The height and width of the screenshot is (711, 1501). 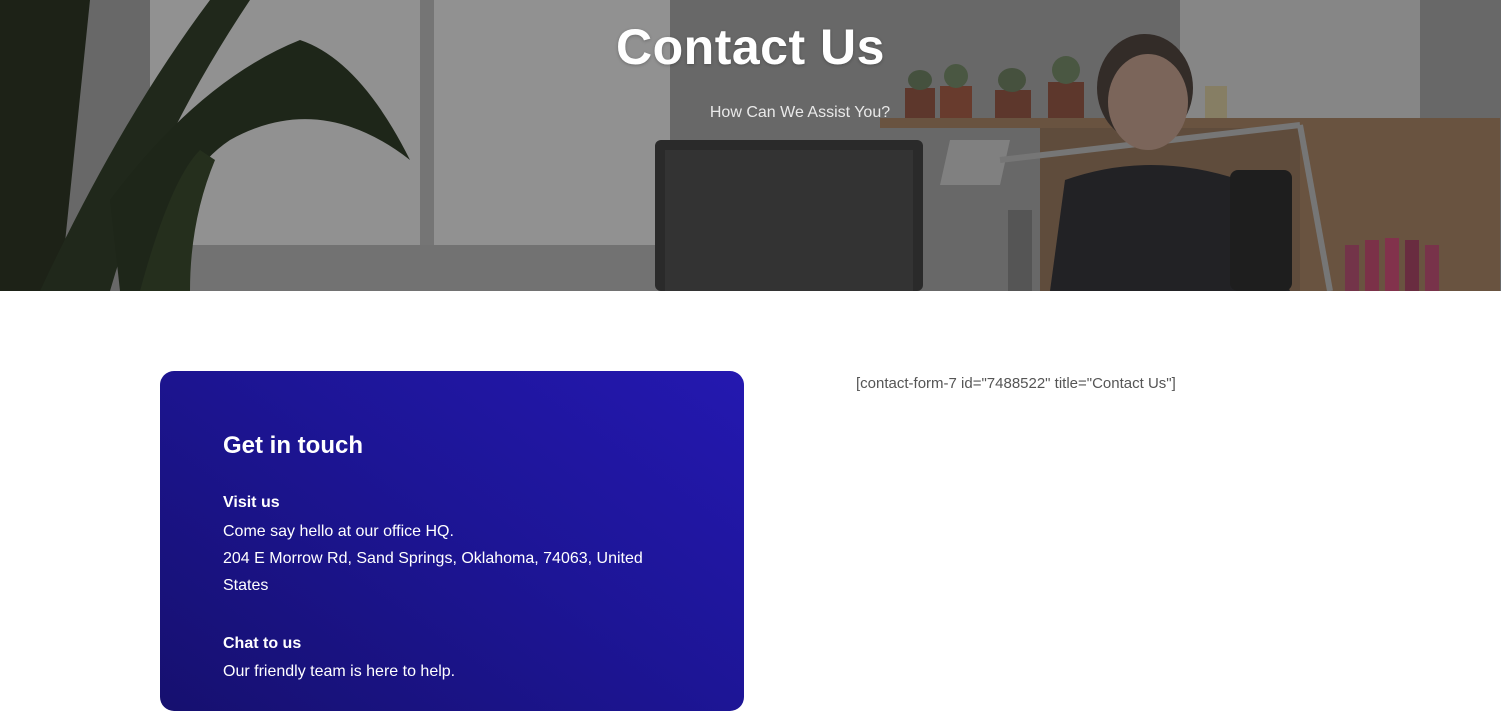 I want to click on chat-to-us-text: Our friendly team is here to help., so click(x=339, y=671).